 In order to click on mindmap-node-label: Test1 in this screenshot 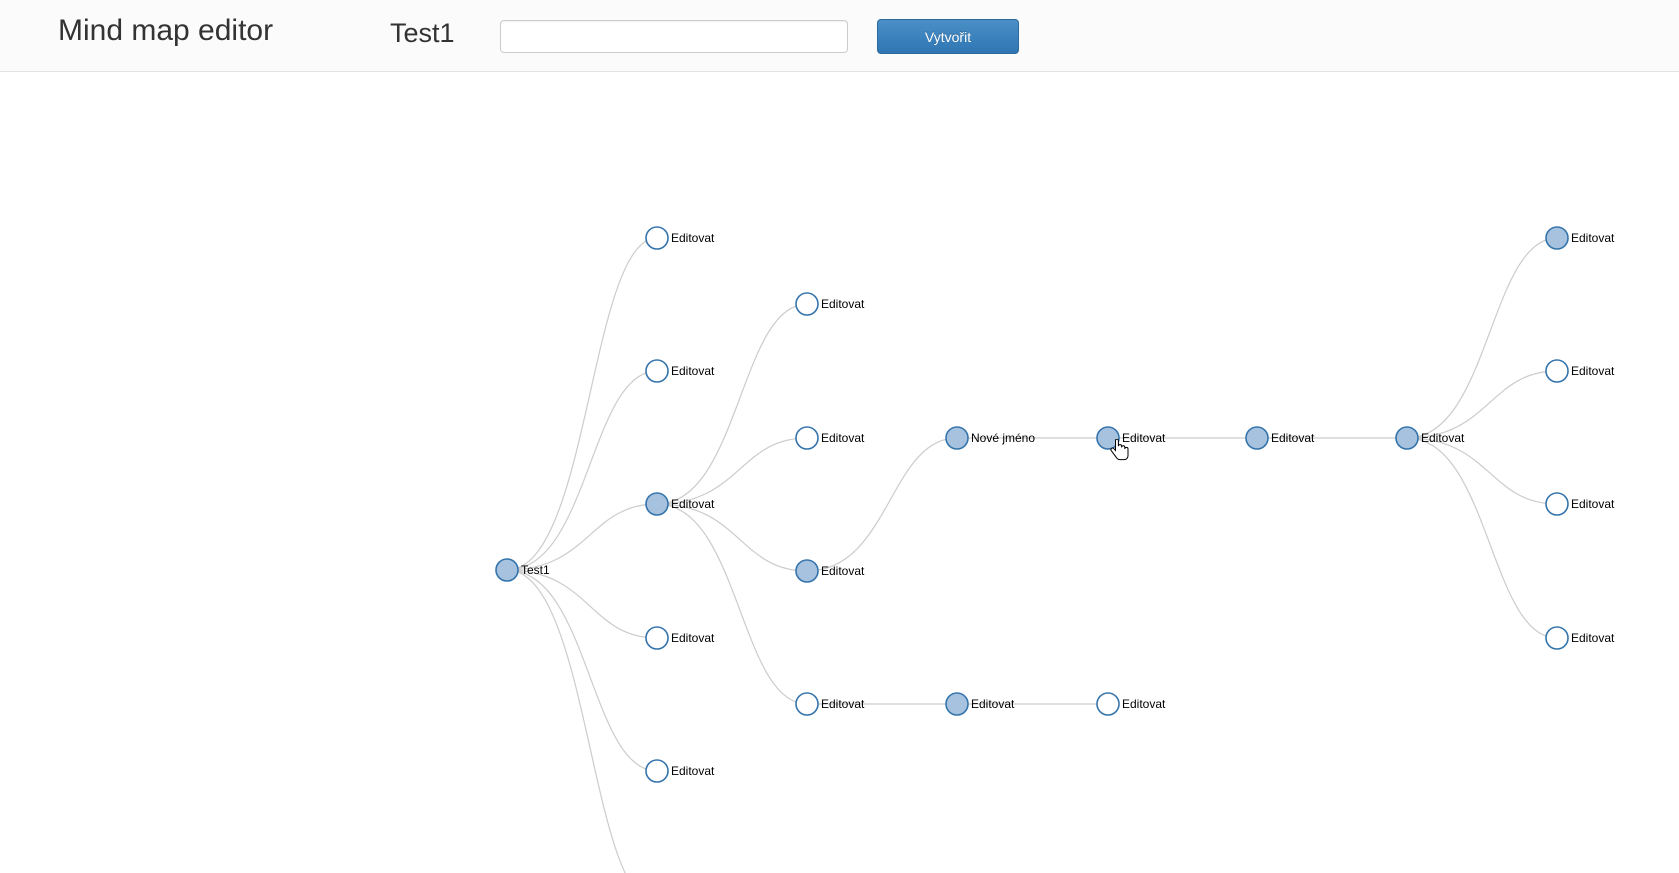, I will do `click(535, 570)`.